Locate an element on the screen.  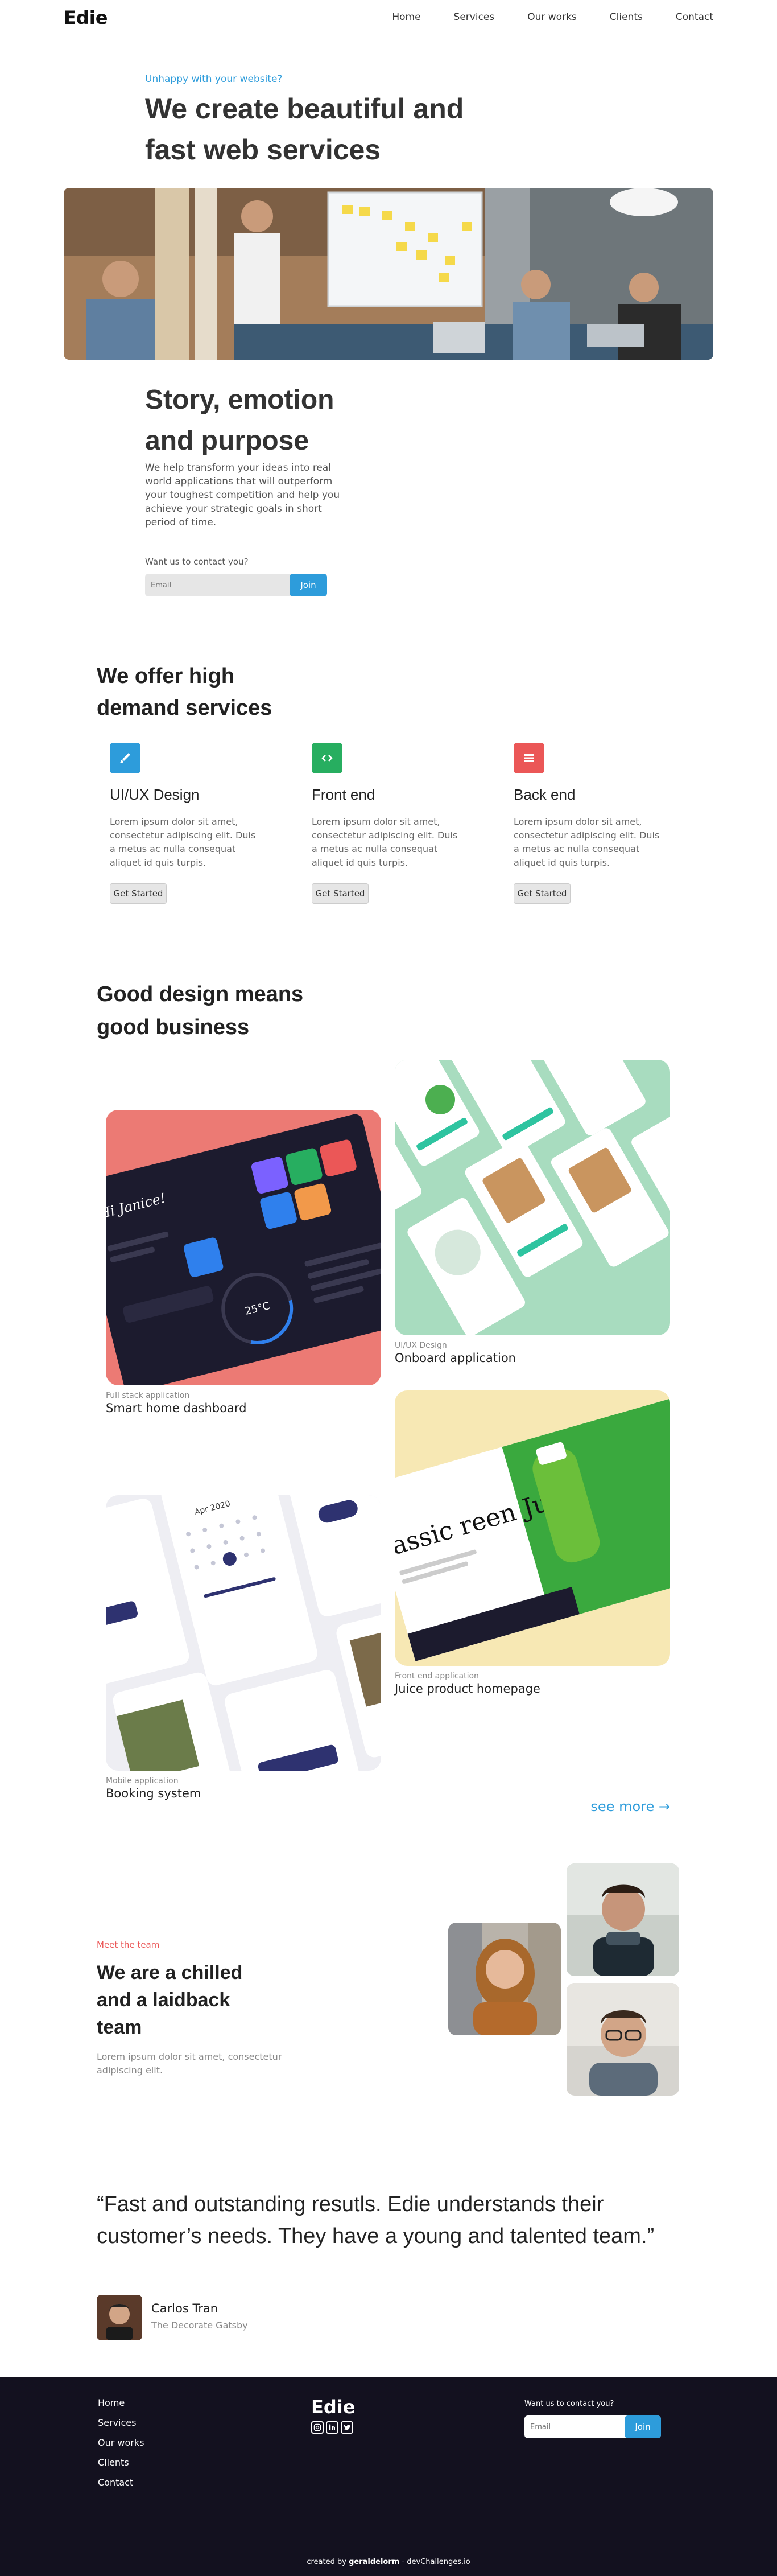
footer-link-our-works: Our works is located at coordinates (121, 2443).